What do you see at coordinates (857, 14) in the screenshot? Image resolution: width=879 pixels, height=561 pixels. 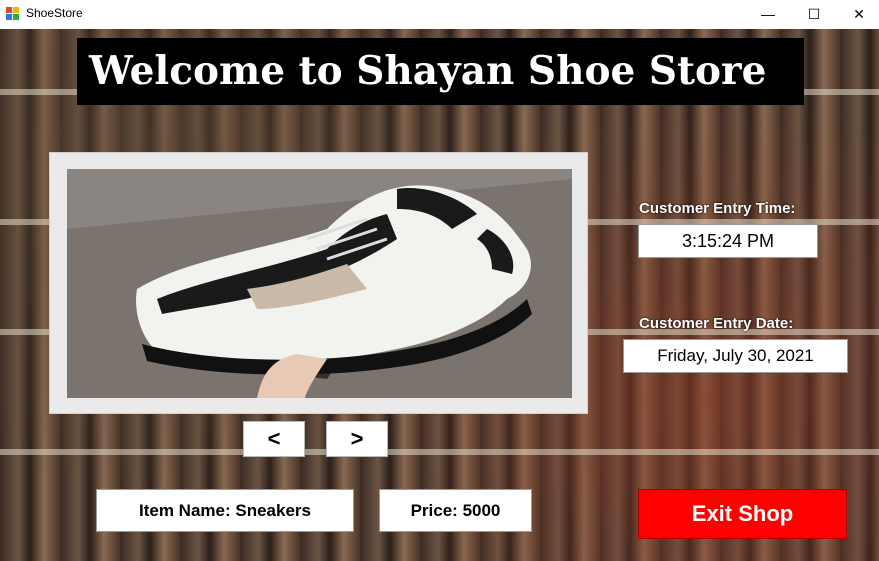 I see `close-button: ✕` at bounding box center [857, 14].